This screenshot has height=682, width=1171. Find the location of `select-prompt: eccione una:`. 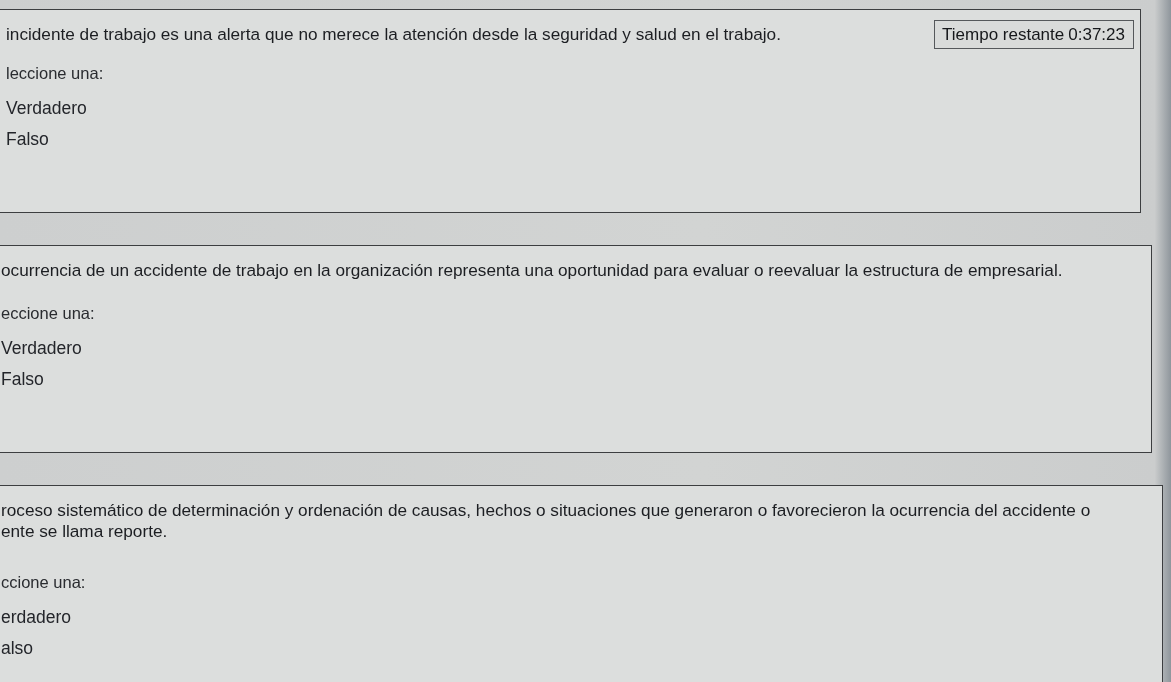

select-prompt: eccione una: is located at coordinates (48, 313).